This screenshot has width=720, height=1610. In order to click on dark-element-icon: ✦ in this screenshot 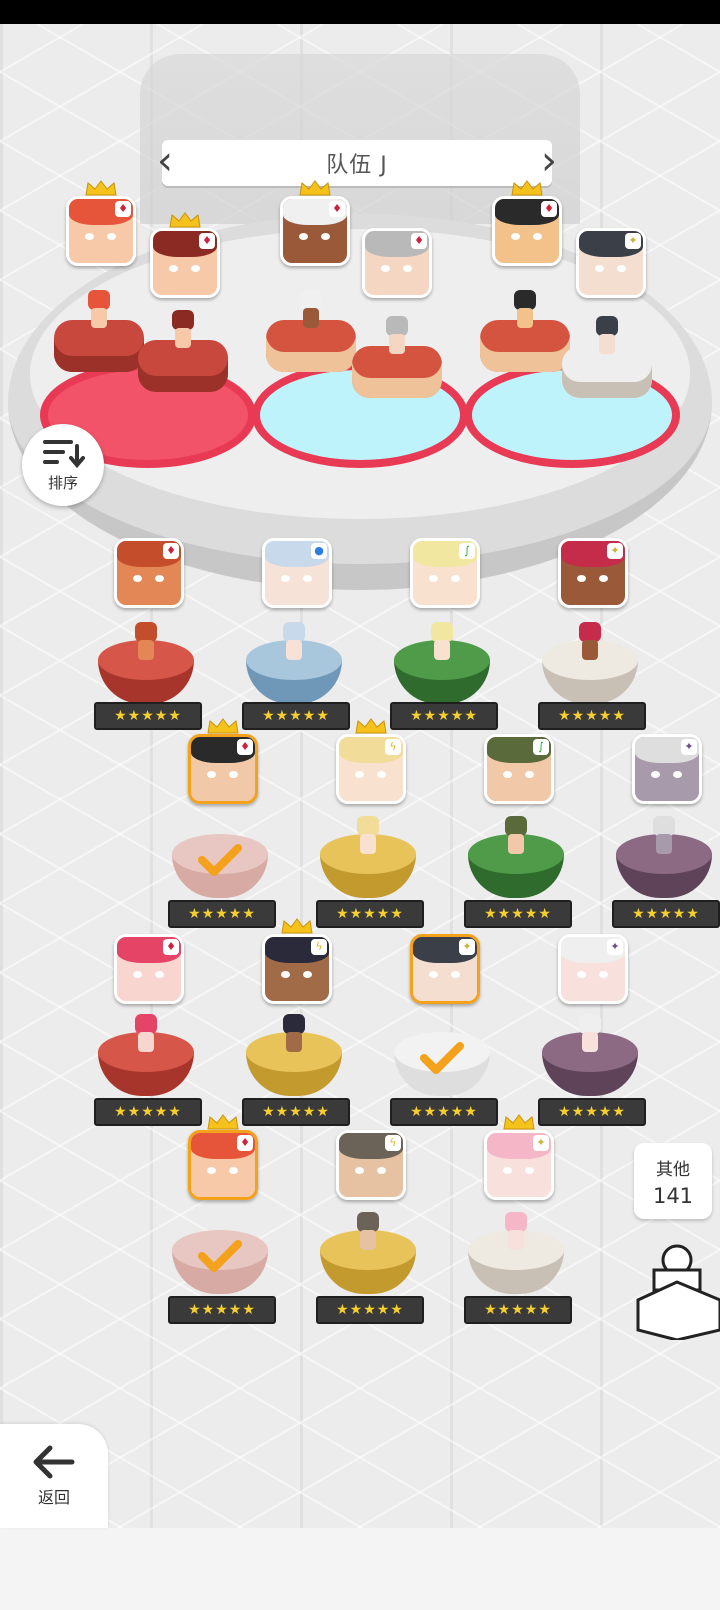, I will do `click(689, 747)`.